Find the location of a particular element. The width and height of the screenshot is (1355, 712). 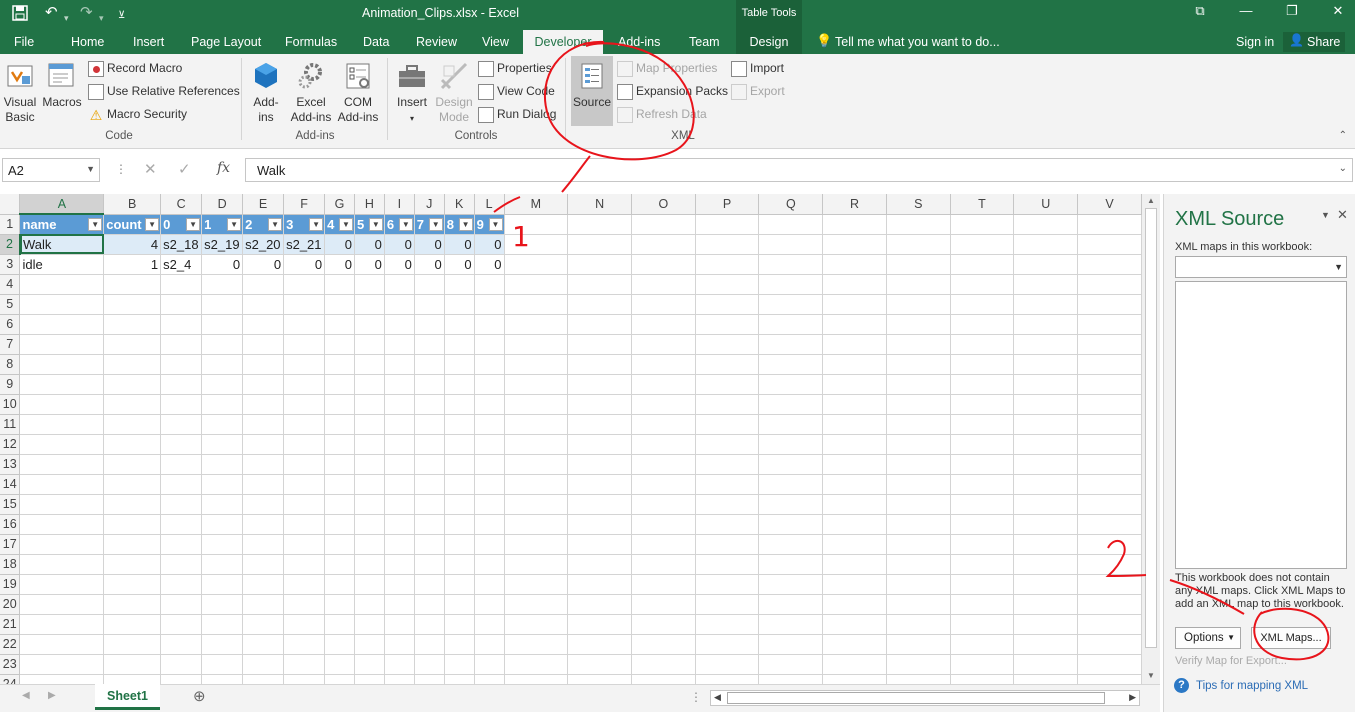

row-header: 5 is located at coordinates (10, 304).